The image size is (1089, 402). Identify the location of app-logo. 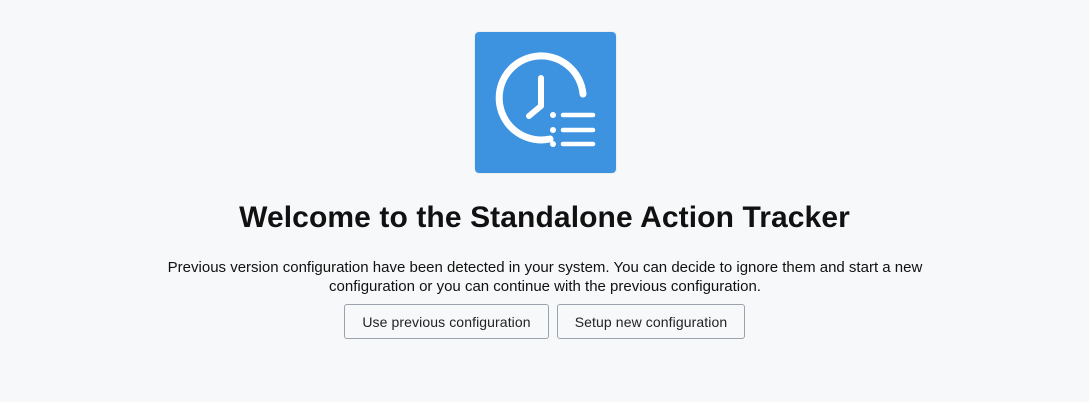
(545, 102).